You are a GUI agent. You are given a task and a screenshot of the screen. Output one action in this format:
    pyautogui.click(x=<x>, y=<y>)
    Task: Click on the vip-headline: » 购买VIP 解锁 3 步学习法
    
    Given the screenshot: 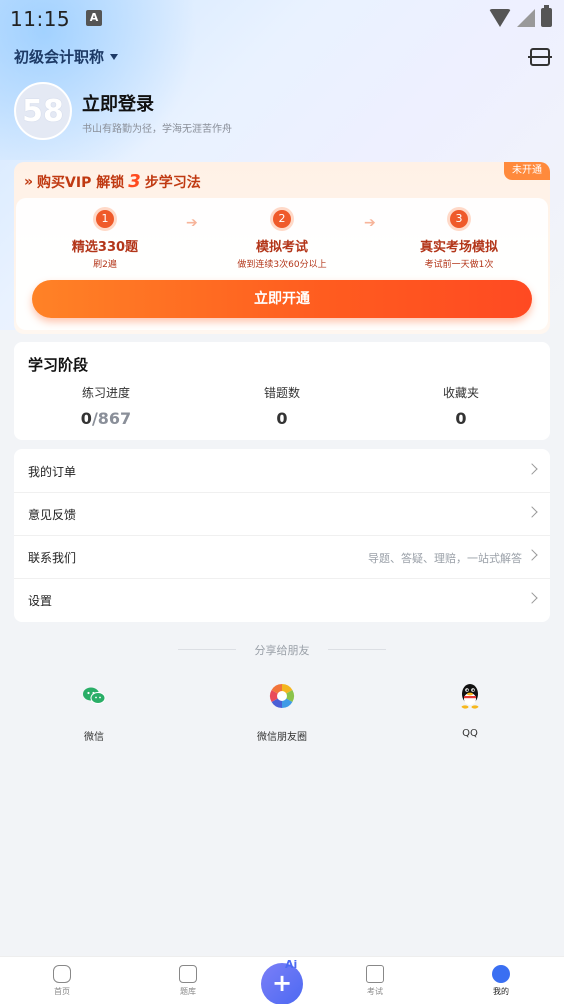 What is the action you would take?
    pyautogui.click(x=112, y=181)
    